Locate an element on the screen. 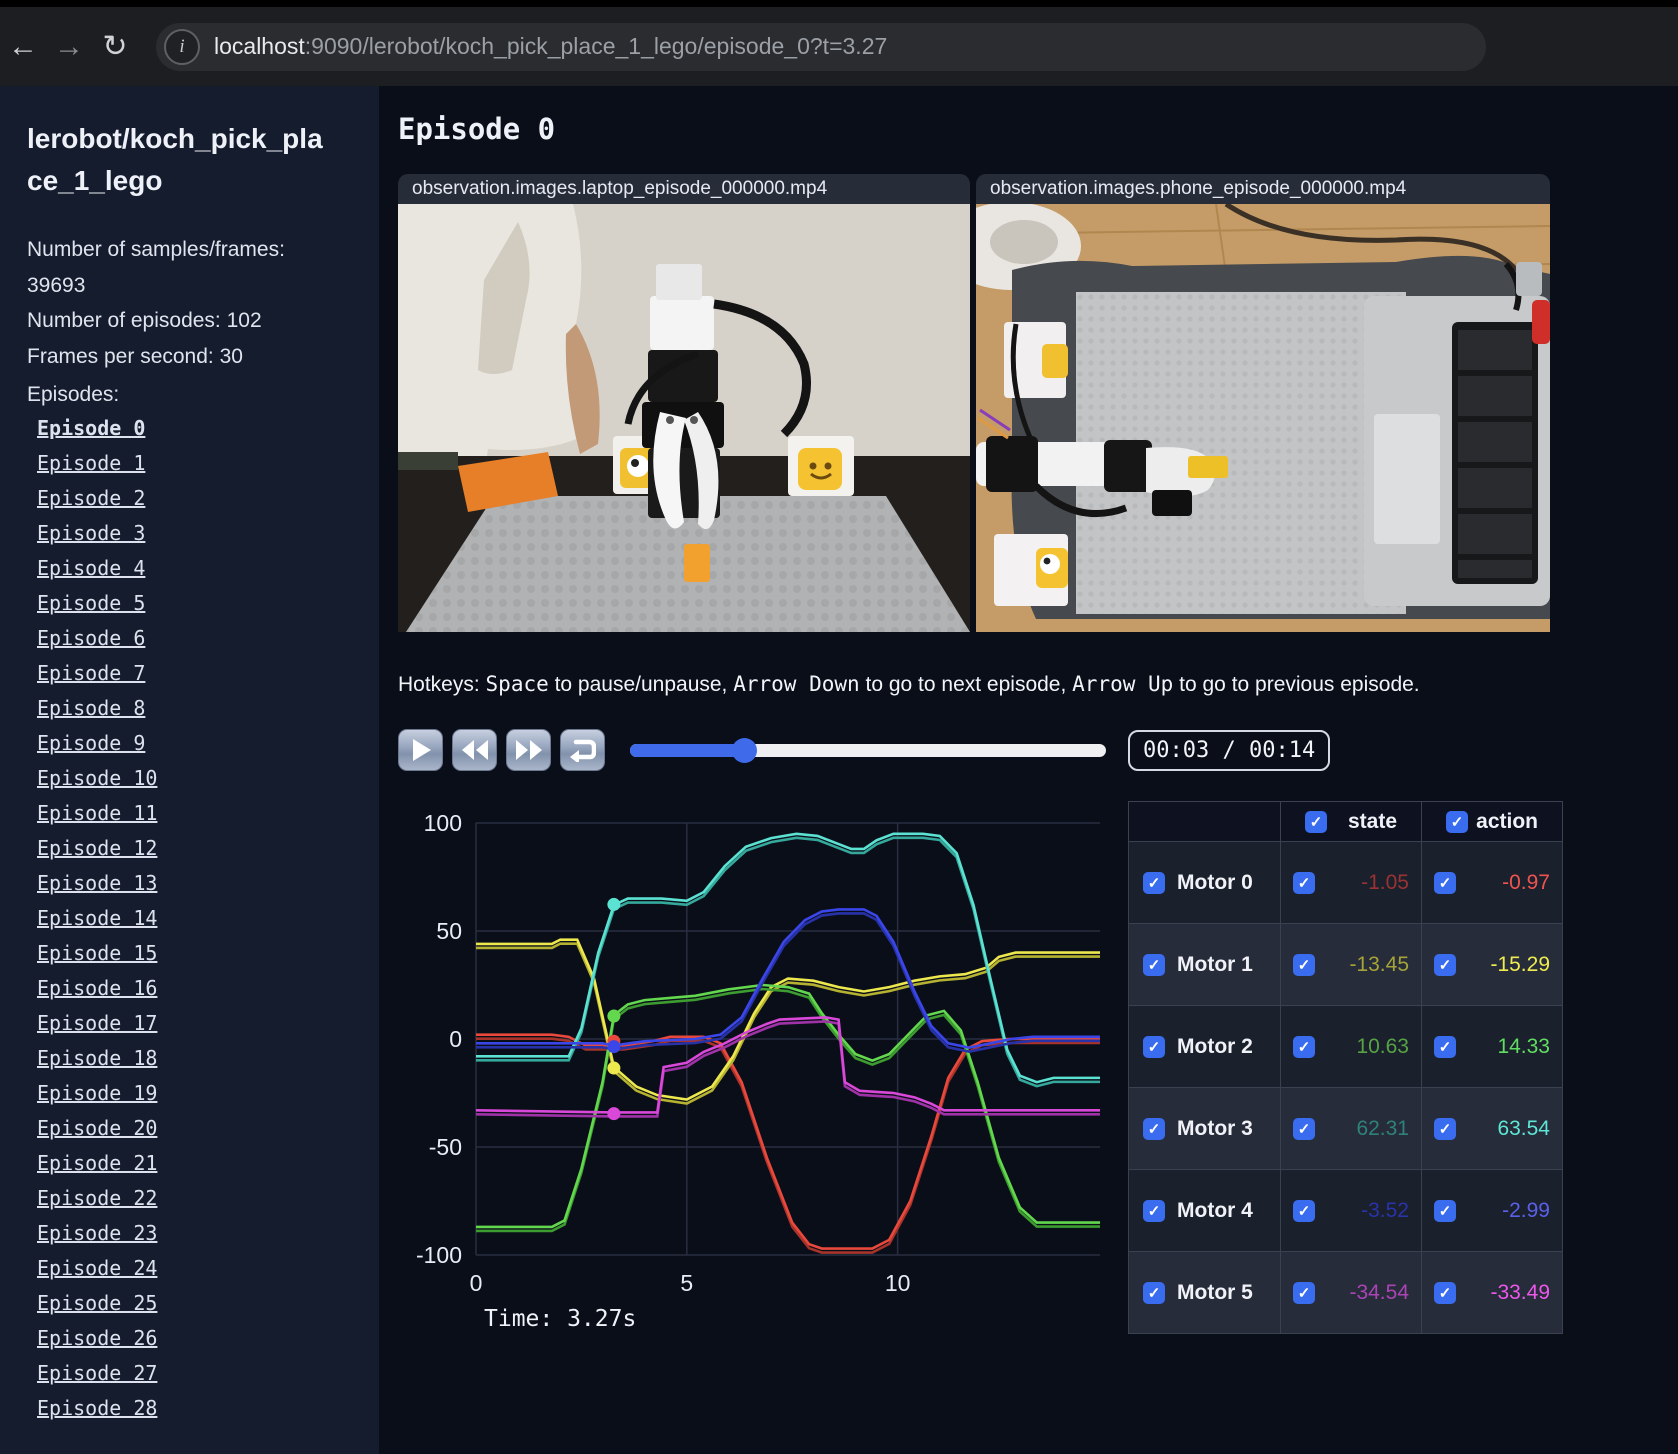 This screenshot has height=1454, width=1678. loop-icon is located at coordinates (582, 750).